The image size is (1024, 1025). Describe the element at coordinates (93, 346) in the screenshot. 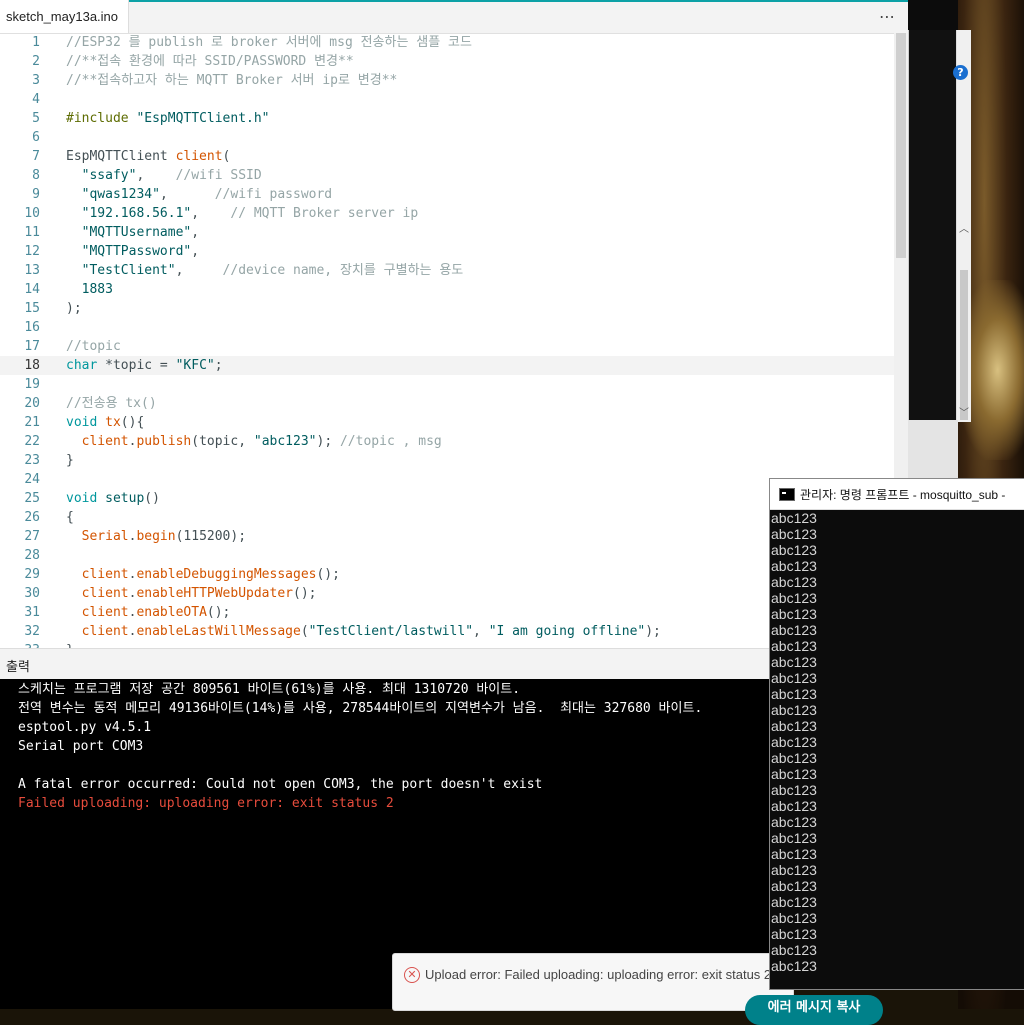

I see `code-text: //topic` at that location.